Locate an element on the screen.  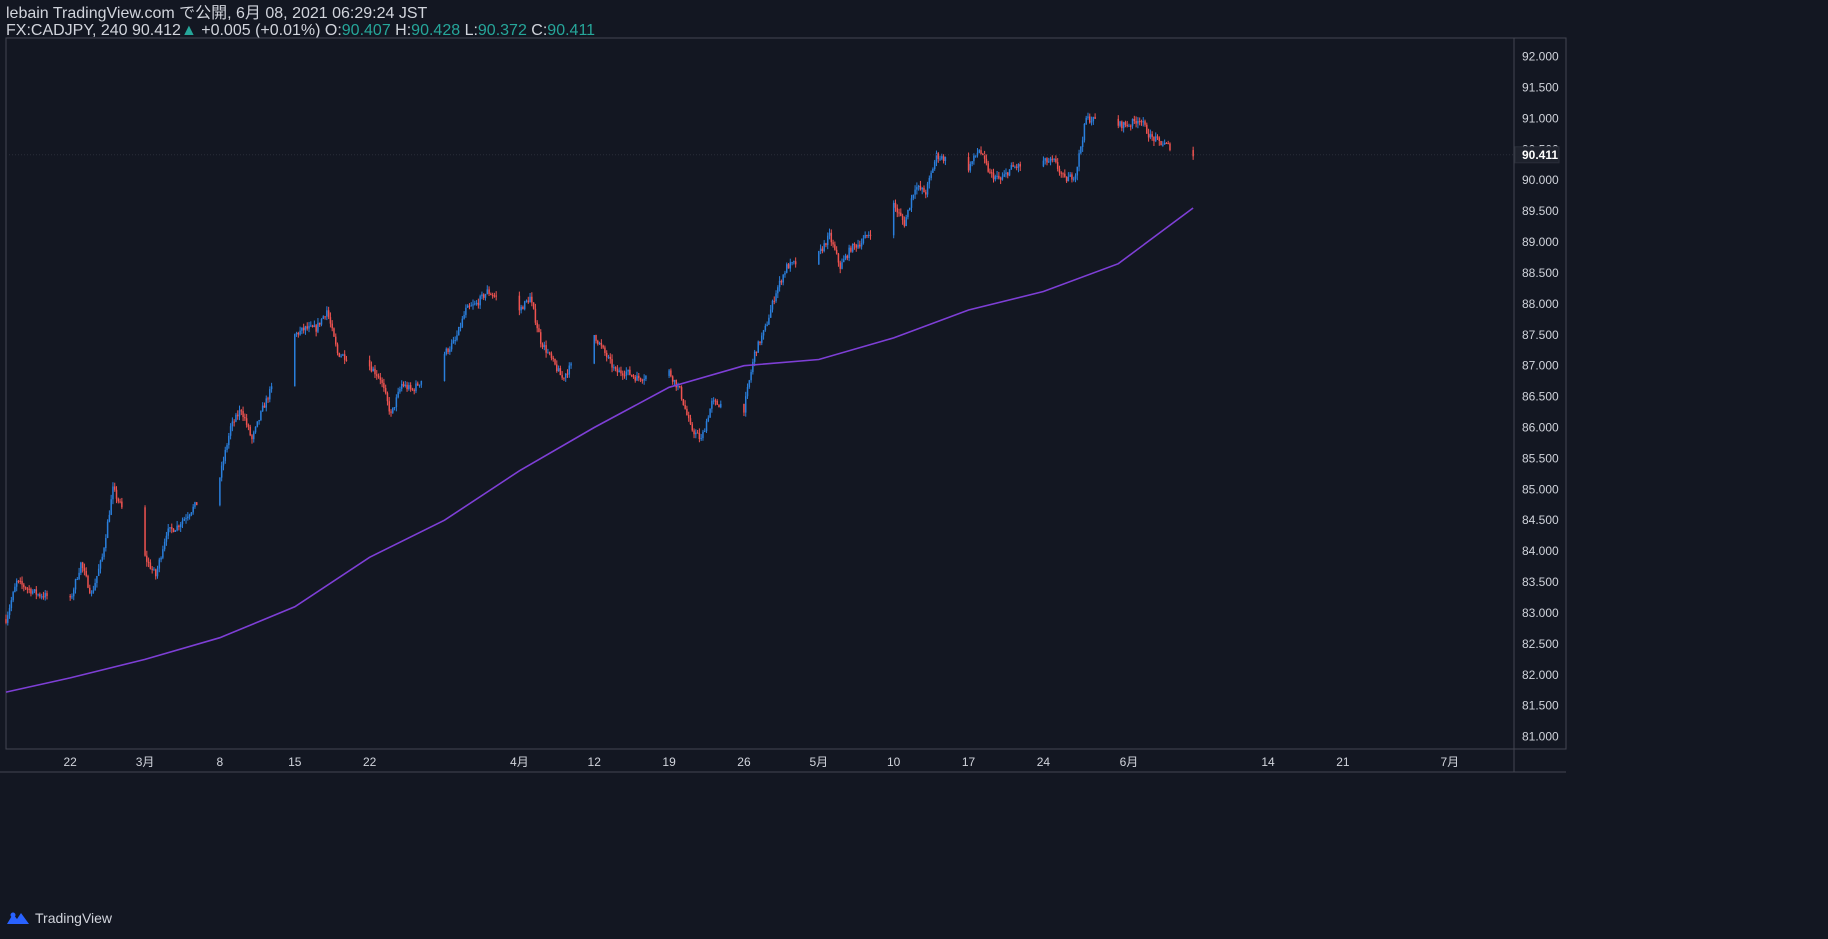
tradingview-brand: TradingView is located at coordinates (59, 918).